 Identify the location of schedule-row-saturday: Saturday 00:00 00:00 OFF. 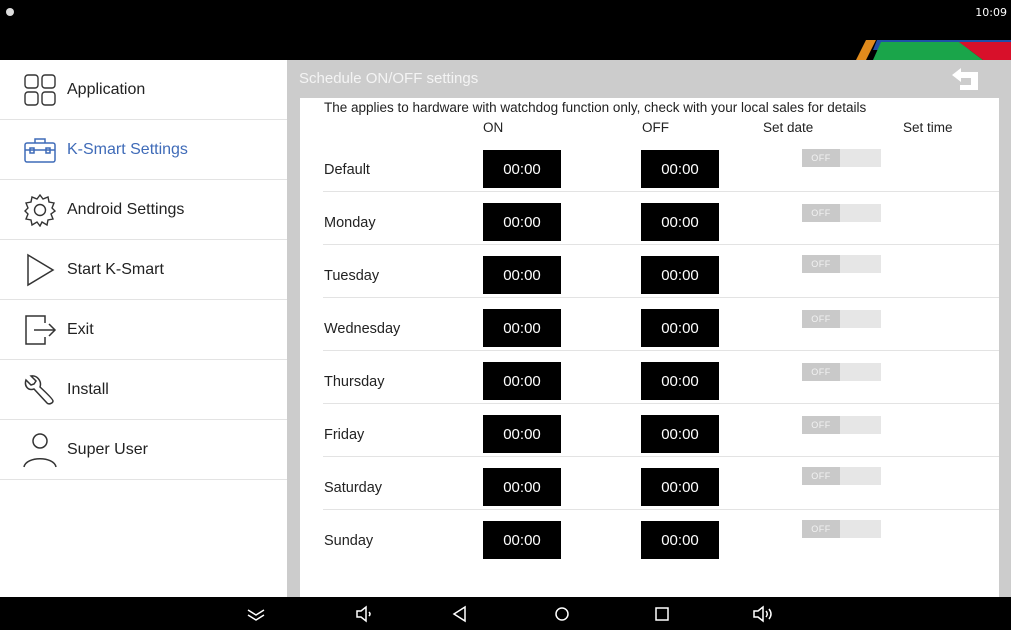
(661, 483).